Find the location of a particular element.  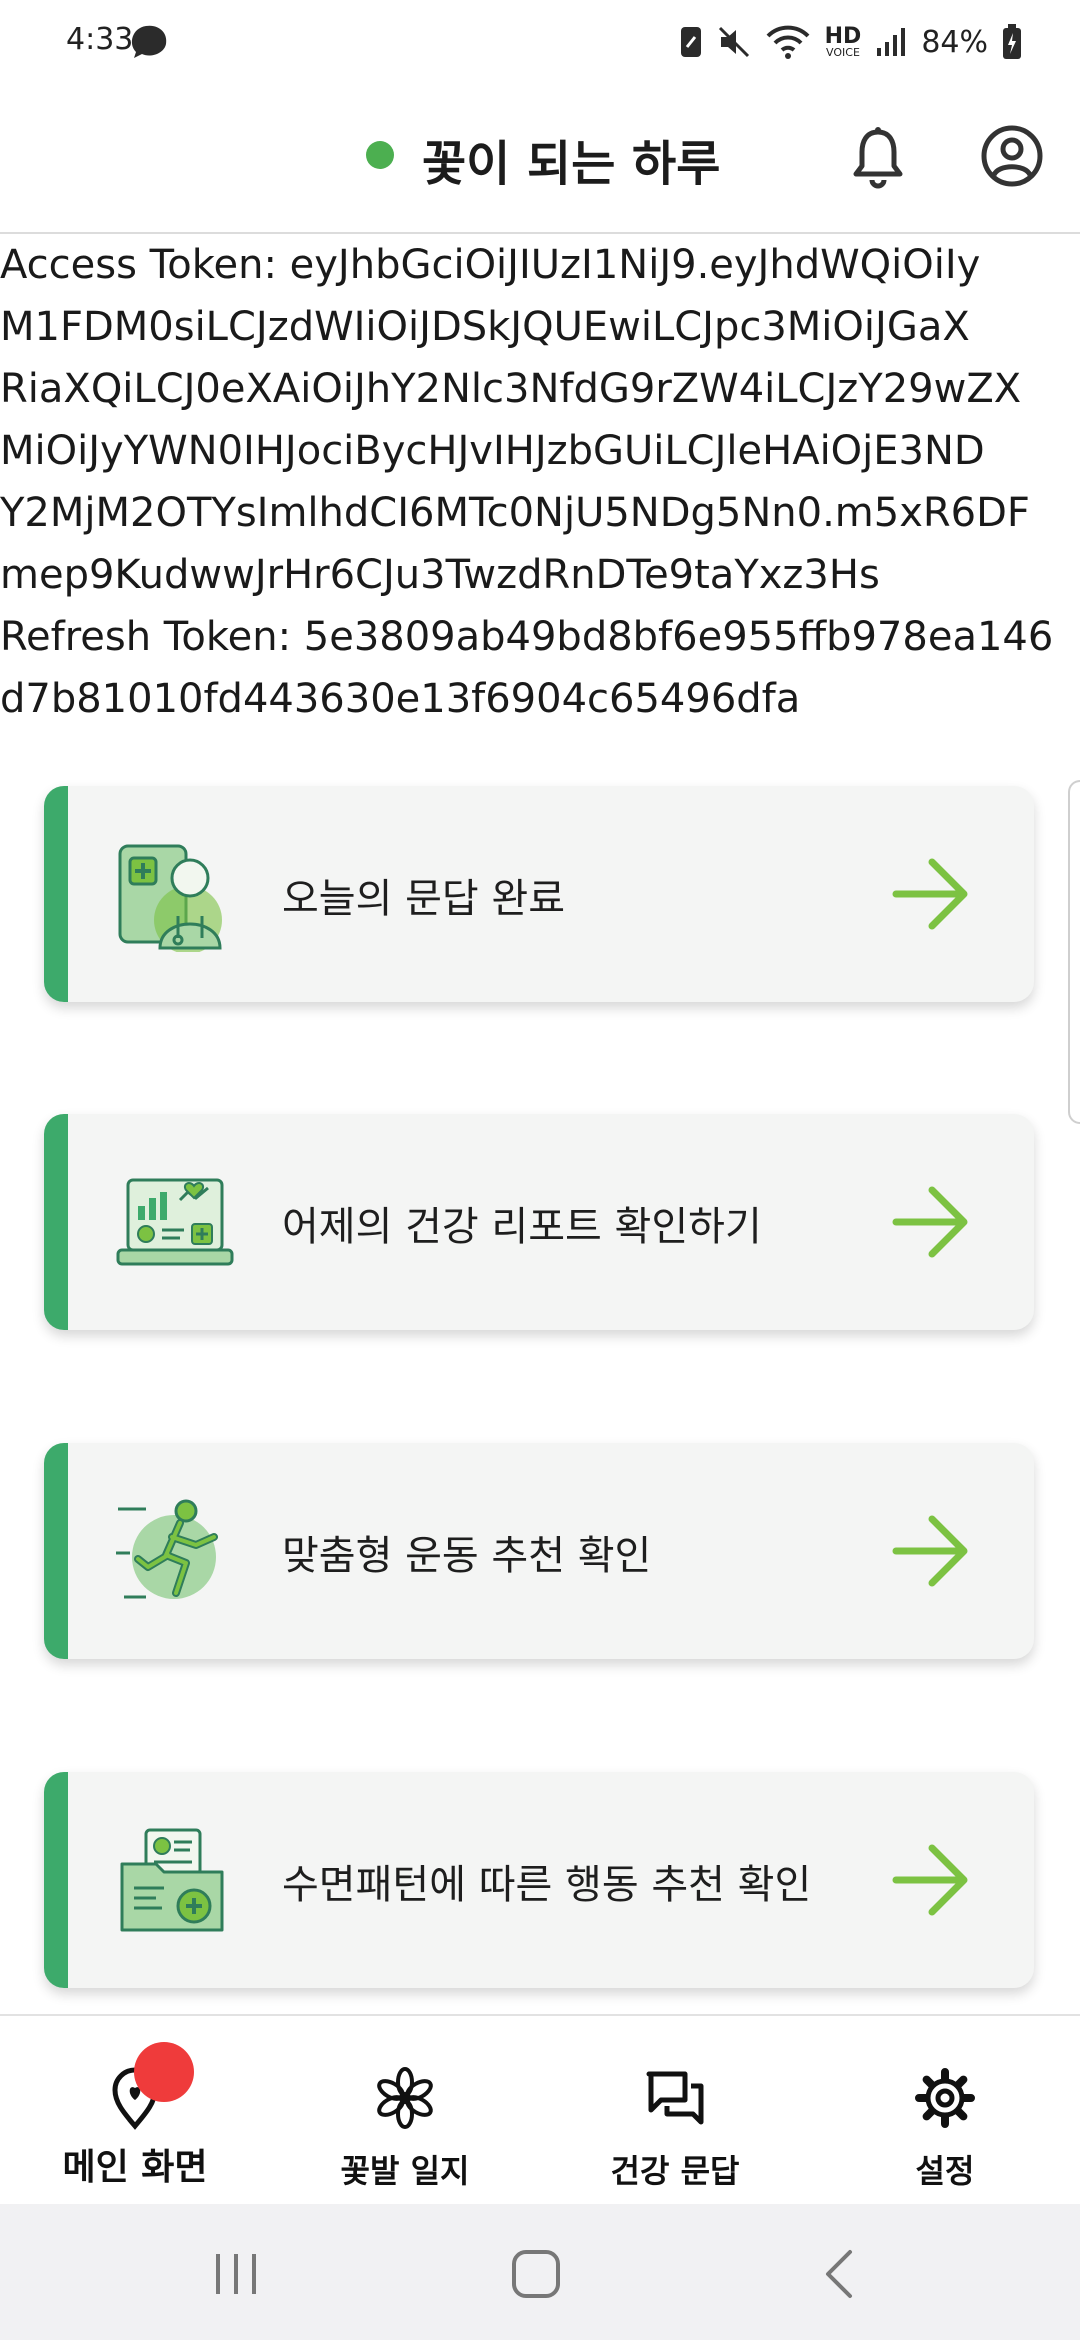

hd-label: HD is located at coordinates (843, 36).